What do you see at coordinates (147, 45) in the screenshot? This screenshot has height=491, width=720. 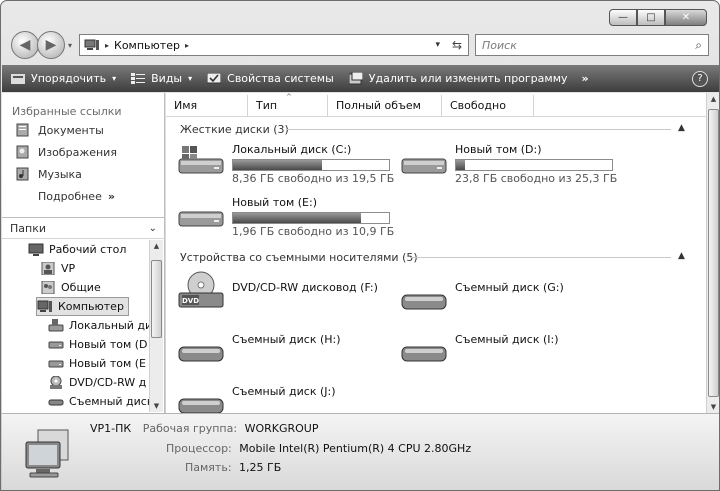 I see `breadcrumb-computer: Компьютер` at bounding box center [147, 45].